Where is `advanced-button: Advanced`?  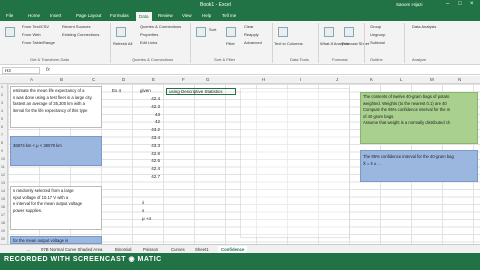
advanced-button: Advanced is located at coordinates (253, 42).